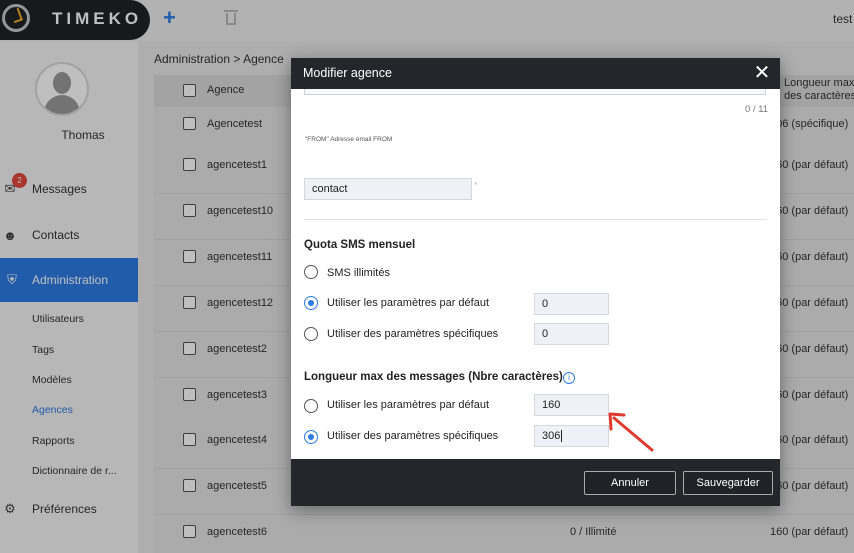 This screenshot has height=553, width=854. What do you see at coordinates (408, 303) in the screenshot?
I see `sms-default-label: Utiliser les paramètres par défaut` at bounding box center [408, 303].